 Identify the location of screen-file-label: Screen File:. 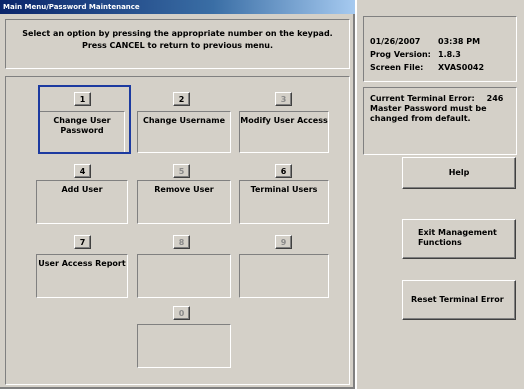
(397, 67).